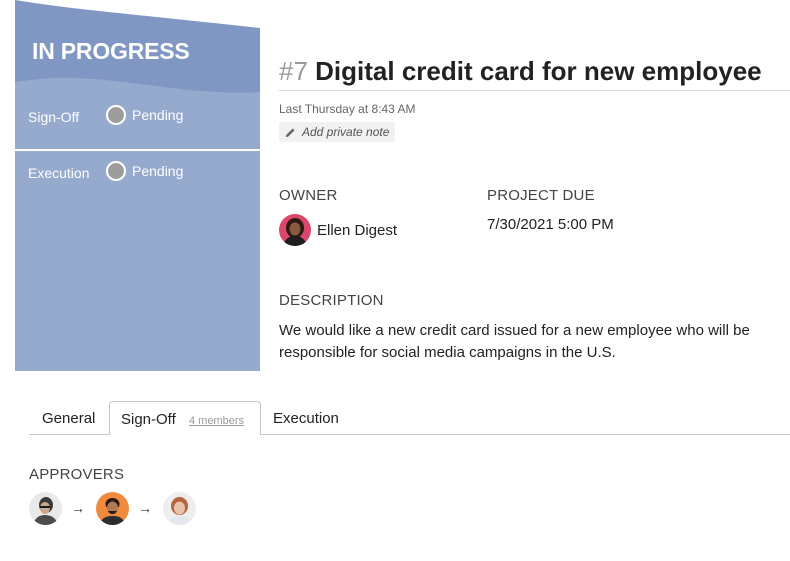  Describe the element at coordinates (290, 132) in the screenshot. I see `pencil-icon` at that location.